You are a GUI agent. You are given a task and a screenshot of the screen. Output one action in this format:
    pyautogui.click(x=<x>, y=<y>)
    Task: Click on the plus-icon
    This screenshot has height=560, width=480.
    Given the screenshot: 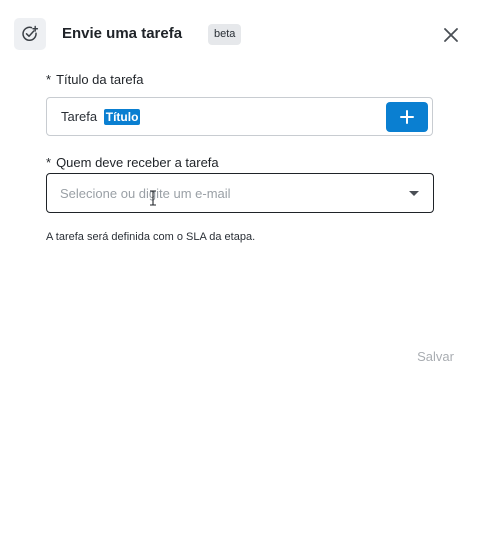 What is the action you would take?
    pyautogui.click(x=407, y=117)
    